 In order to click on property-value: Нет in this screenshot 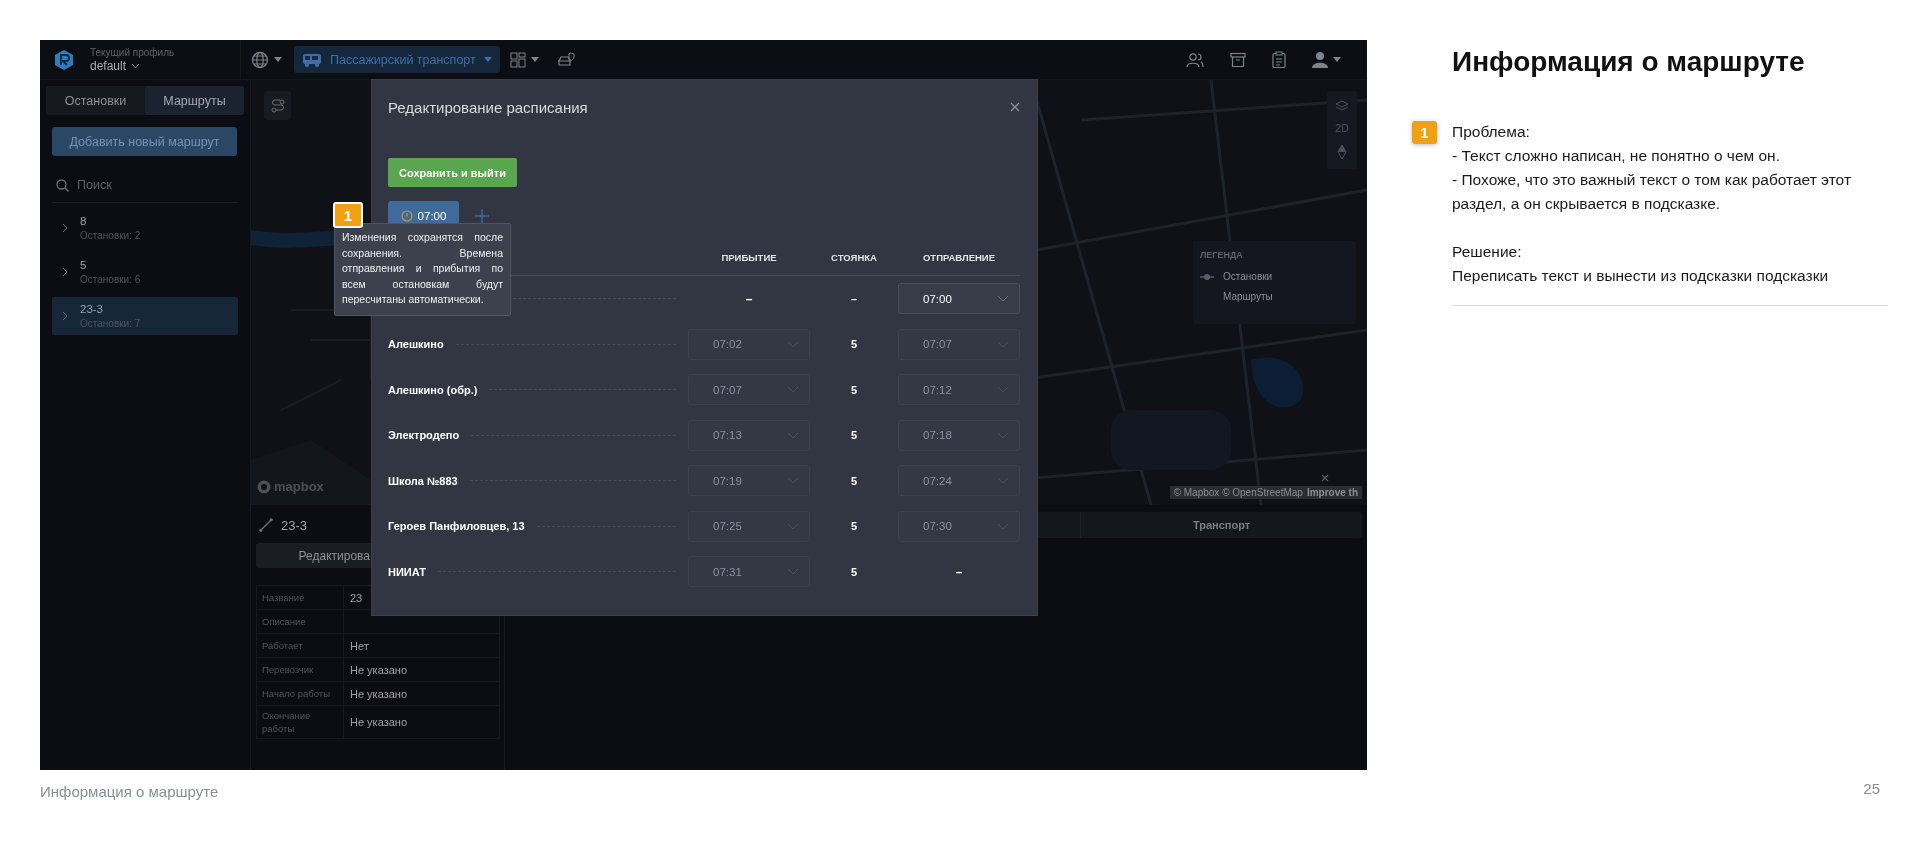, I will do `click(359, 646)`.